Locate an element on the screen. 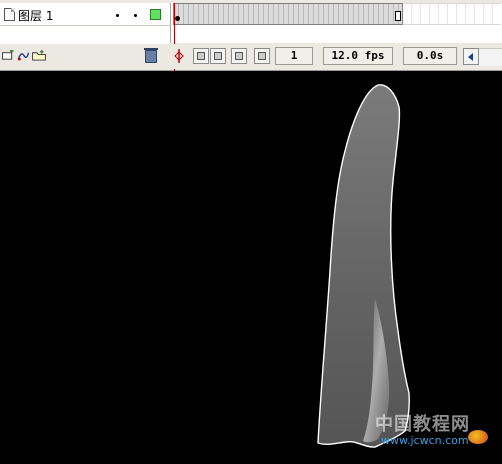 The image size is (502, 464). stage-canvas is located at coordinates (363, 266).